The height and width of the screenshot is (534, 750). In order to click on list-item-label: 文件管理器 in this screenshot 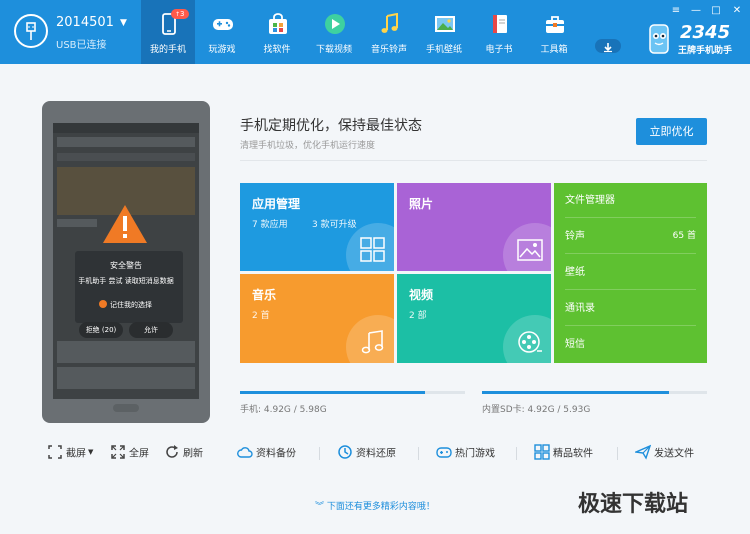, I will do `click(590, 200)`.